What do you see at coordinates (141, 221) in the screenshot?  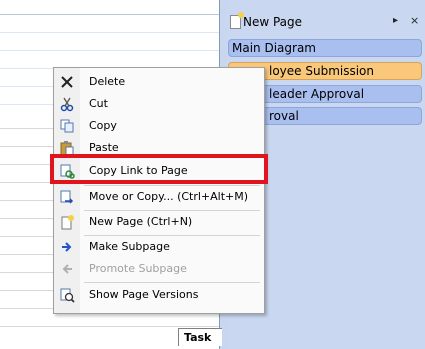 I see `menu-item-label: New Page (Ctrl+N)` at bounding box center [141, 221].